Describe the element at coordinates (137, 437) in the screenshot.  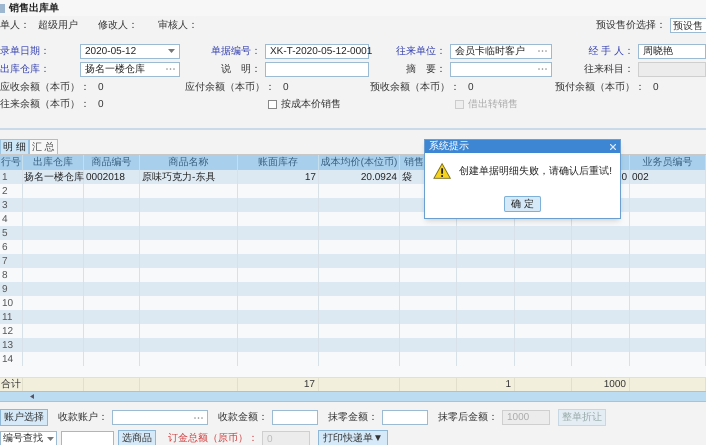
I see `pick-product-button: 选商品` at that location.